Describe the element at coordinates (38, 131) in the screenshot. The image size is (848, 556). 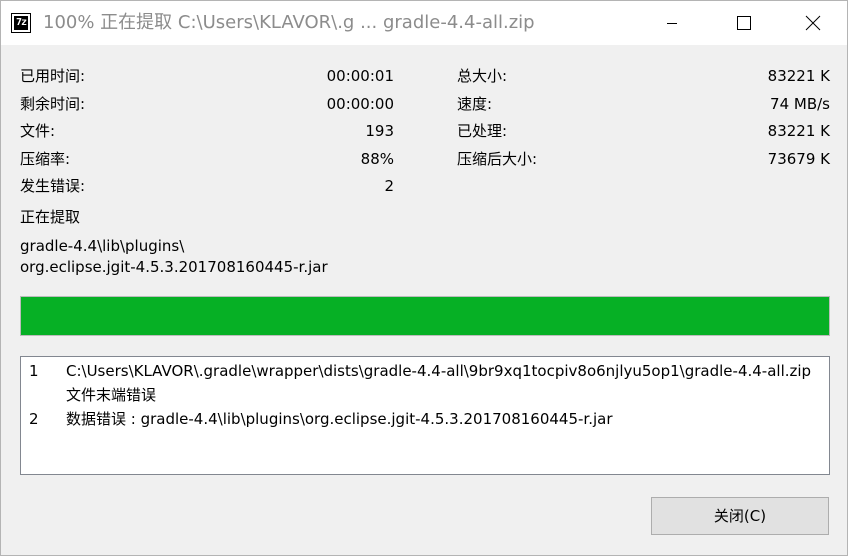
I see `files-label: 文件:` at that location.